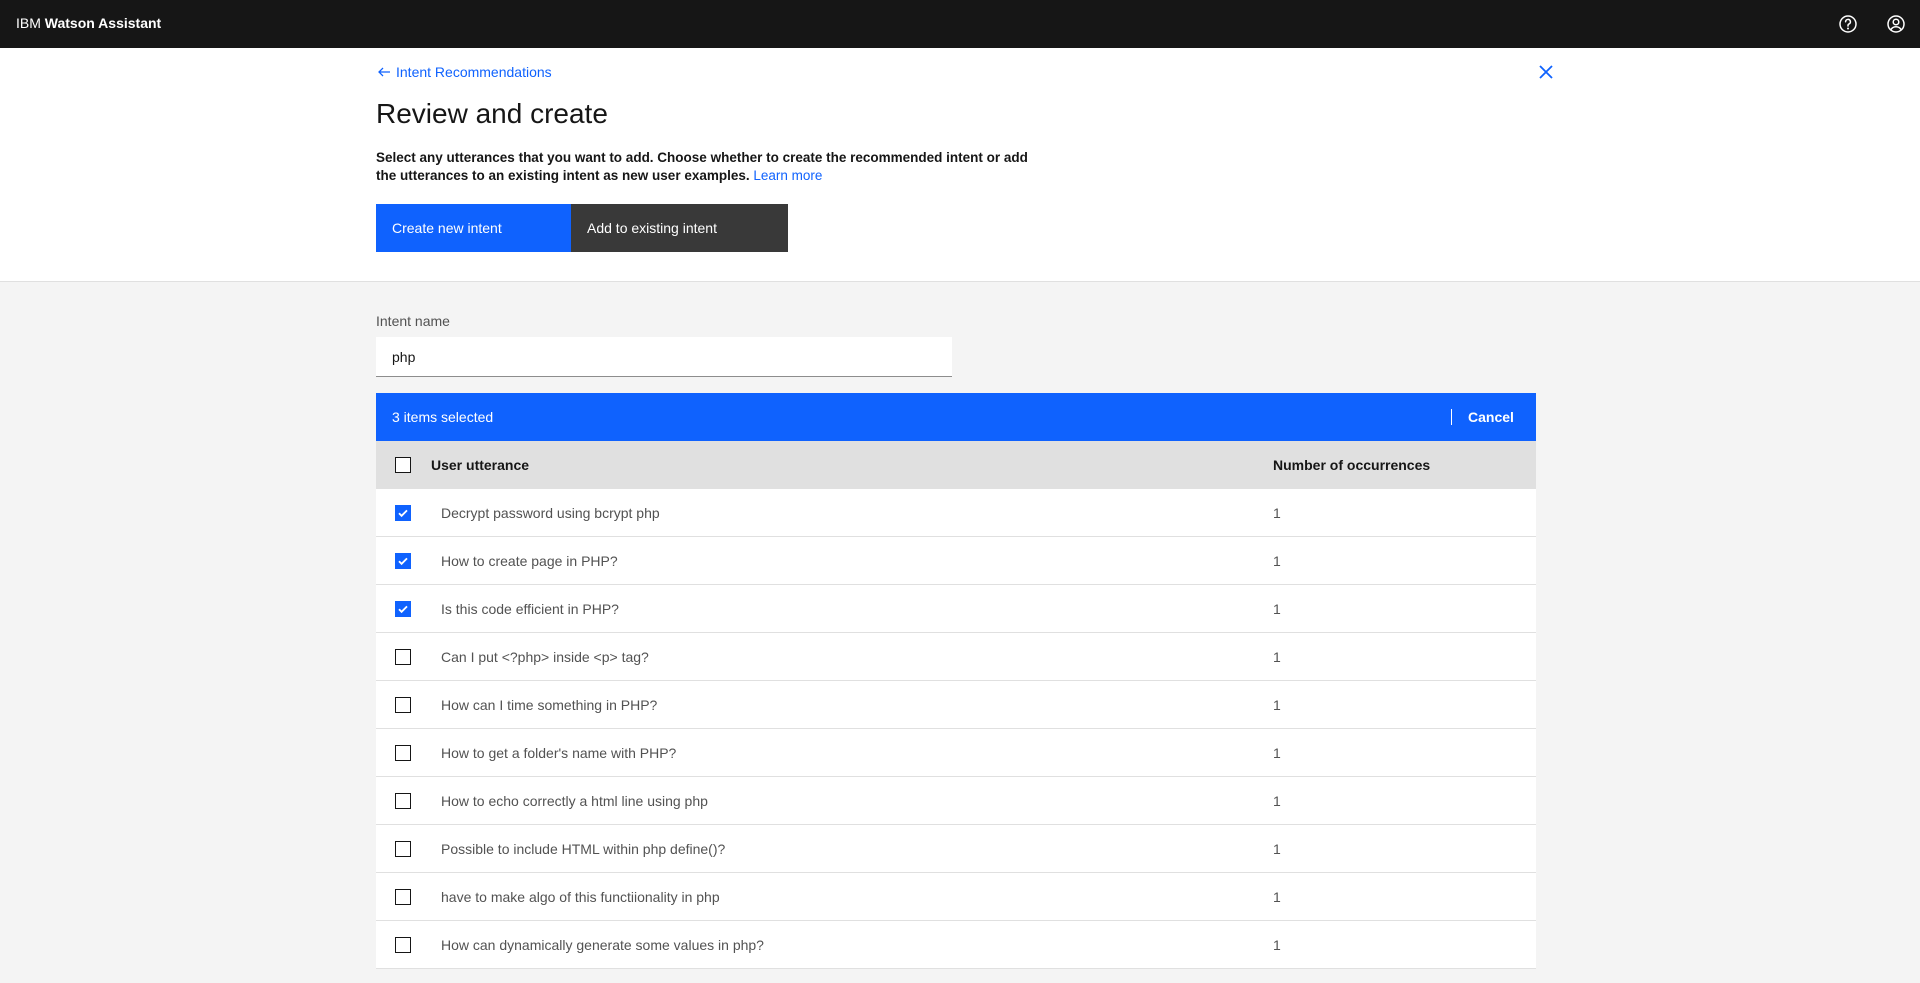 This screenshot has height=983, width=1920. I want to click on table-row: Decrypt password using bcrypt php 1, so click(956, 513).